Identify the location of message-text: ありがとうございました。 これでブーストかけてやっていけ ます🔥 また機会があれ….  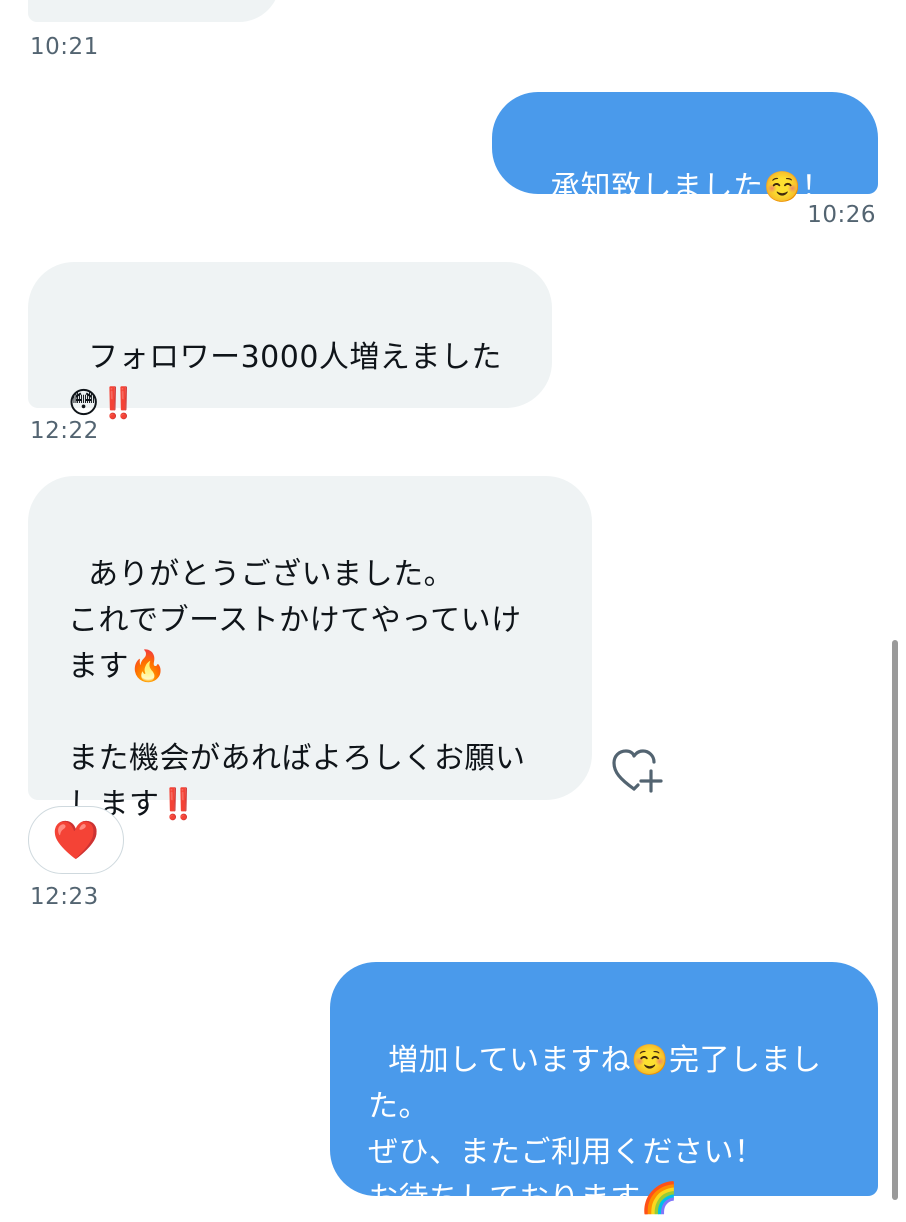
(297, 689).